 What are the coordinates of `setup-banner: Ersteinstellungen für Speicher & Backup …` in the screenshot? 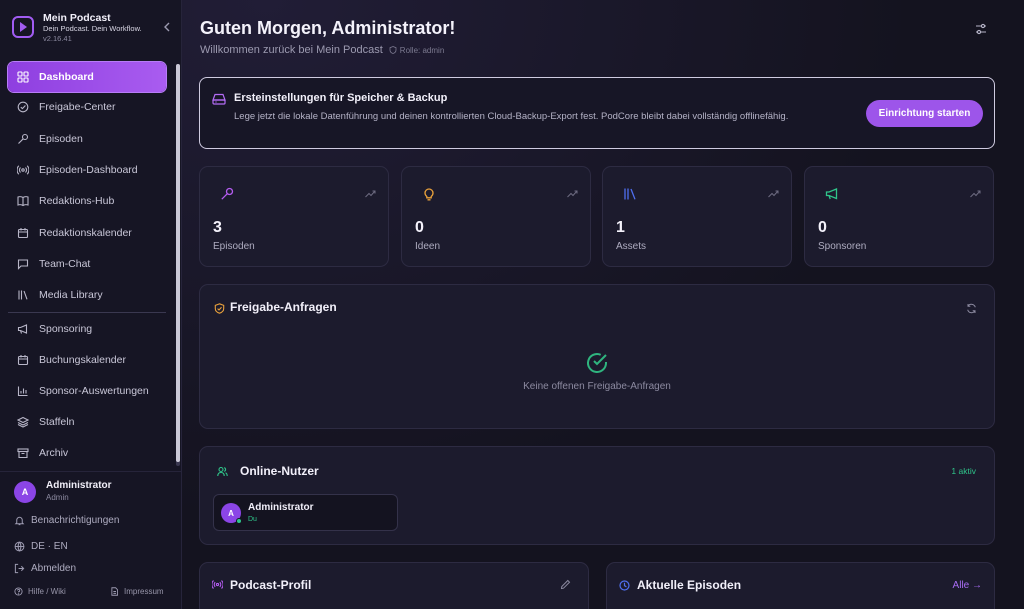 It's located at (597, 113).